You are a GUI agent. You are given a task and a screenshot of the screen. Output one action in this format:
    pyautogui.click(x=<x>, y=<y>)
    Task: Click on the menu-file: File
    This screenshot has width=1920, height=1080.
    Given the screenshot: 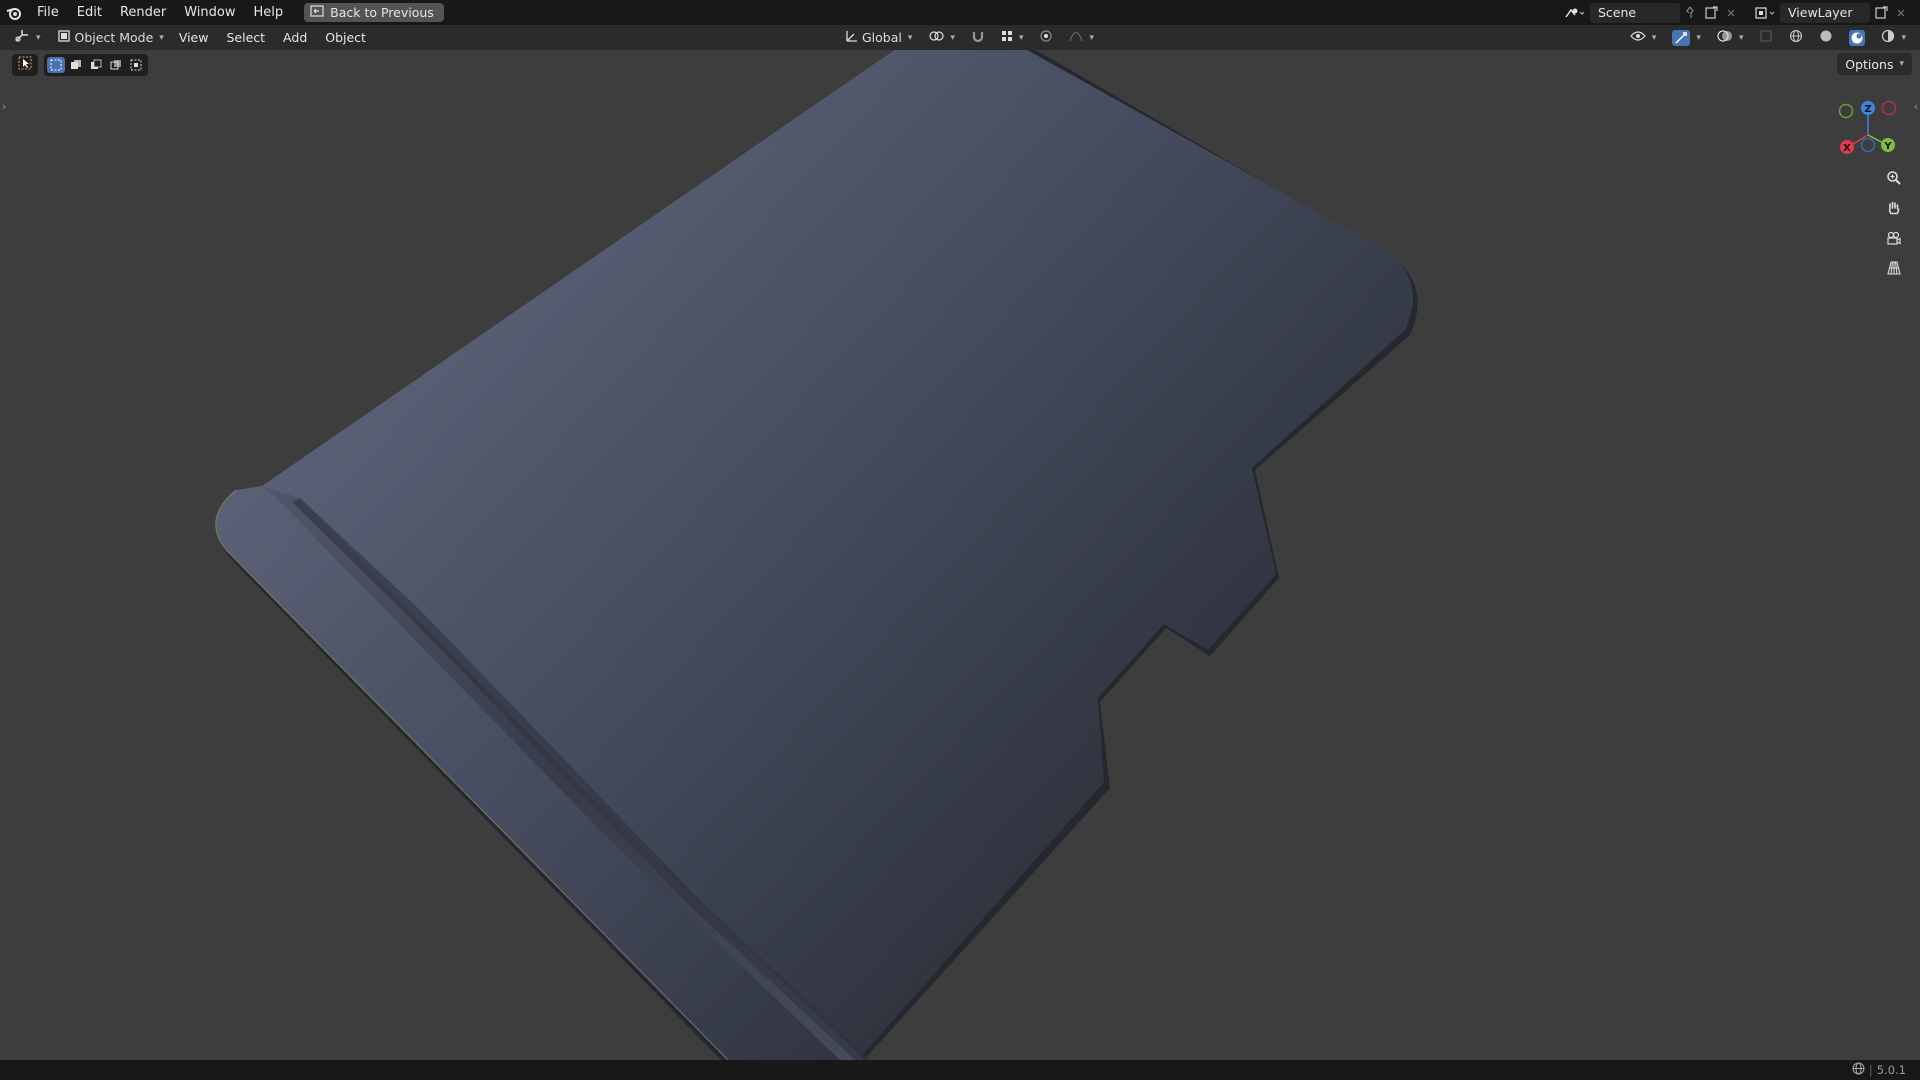 What is the action you would take?
    pyautogui.click(x=48, y=12)
    